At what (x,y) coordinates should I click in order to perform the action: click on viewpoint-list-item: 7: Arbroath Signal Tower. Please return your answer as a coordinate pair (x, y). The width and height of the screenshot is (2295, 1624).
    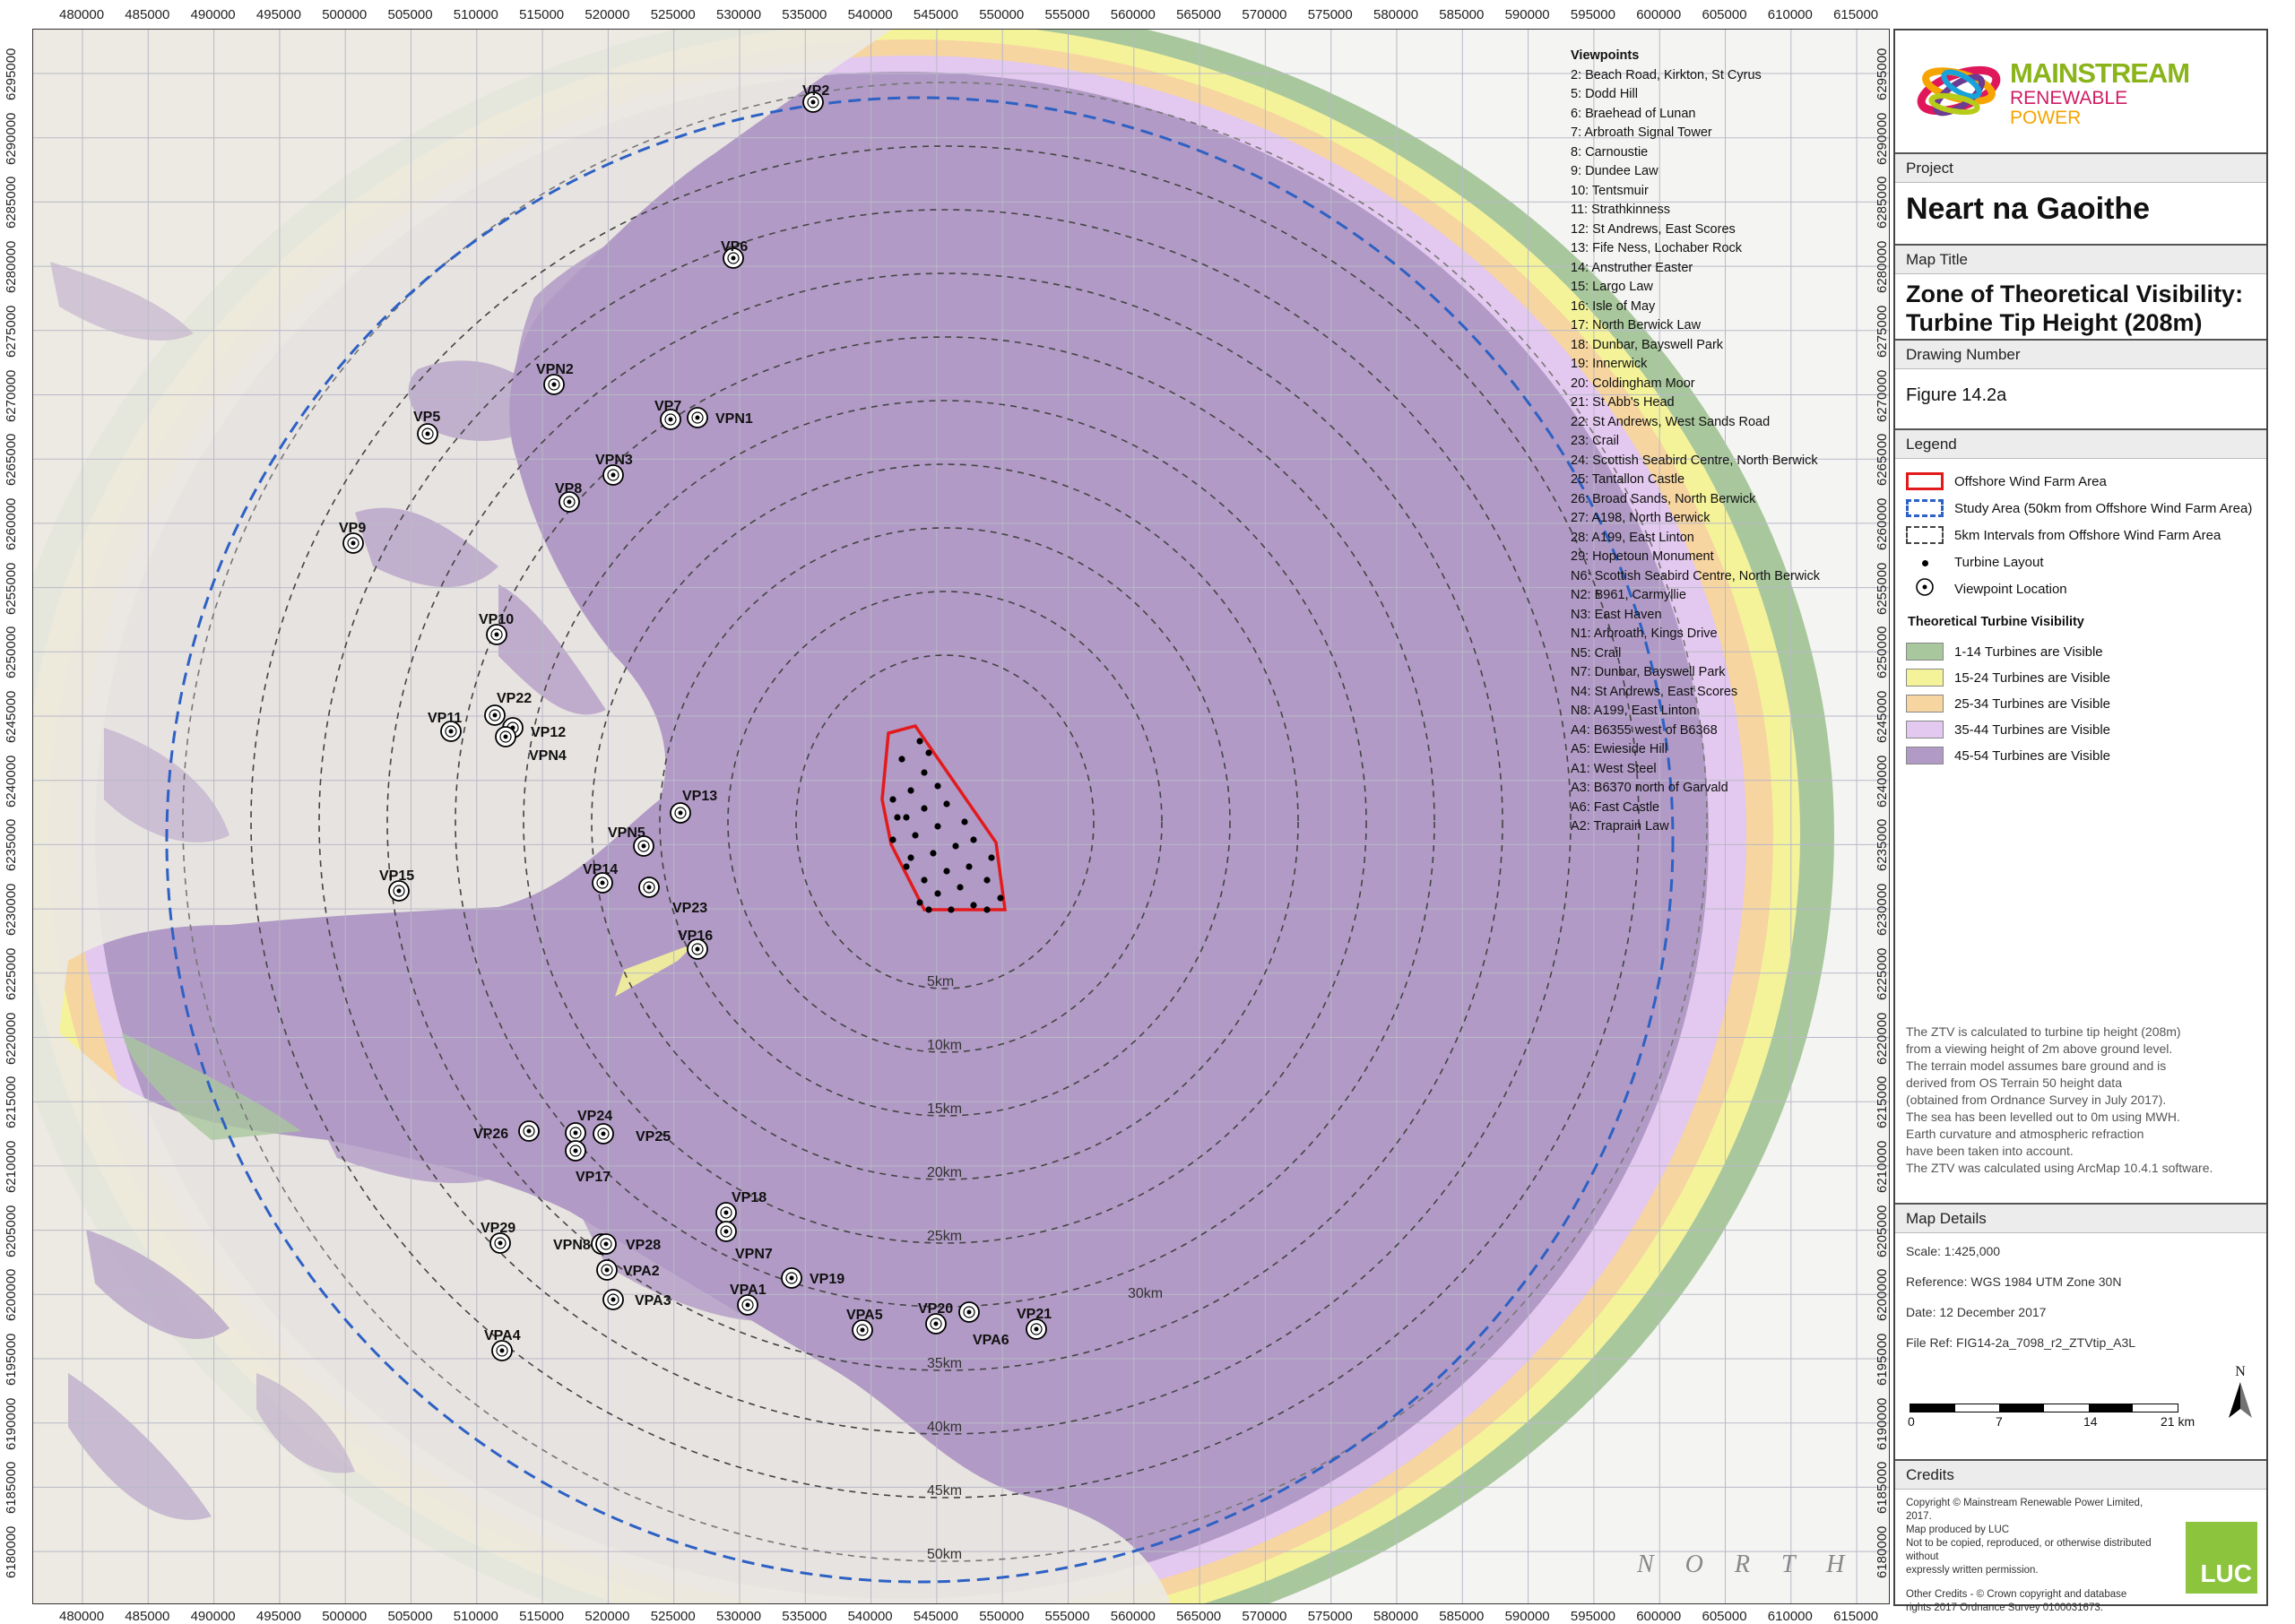
    Looking at the image, I should click on (1642, 133).